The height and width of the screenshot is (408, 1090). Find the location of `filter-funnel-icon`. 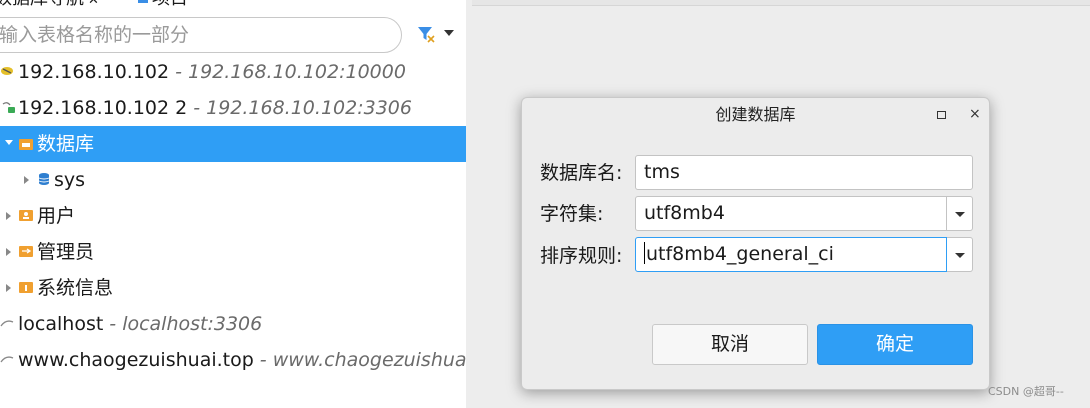

filter-funnel-icon is located at coordinates (426, 34).